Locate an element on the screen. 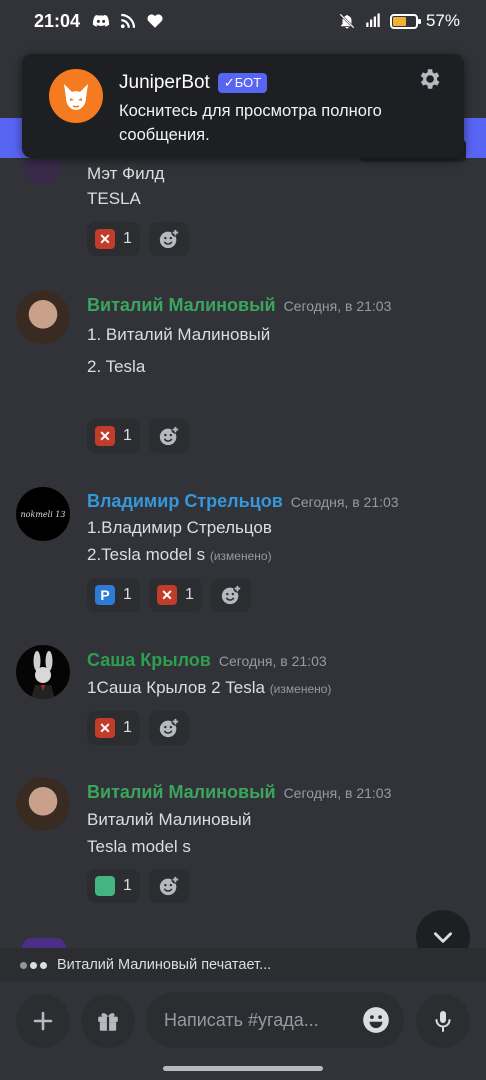 This screenshot has width=486, height=1080. message-line: TESLA is located at coordinates (114, 198).